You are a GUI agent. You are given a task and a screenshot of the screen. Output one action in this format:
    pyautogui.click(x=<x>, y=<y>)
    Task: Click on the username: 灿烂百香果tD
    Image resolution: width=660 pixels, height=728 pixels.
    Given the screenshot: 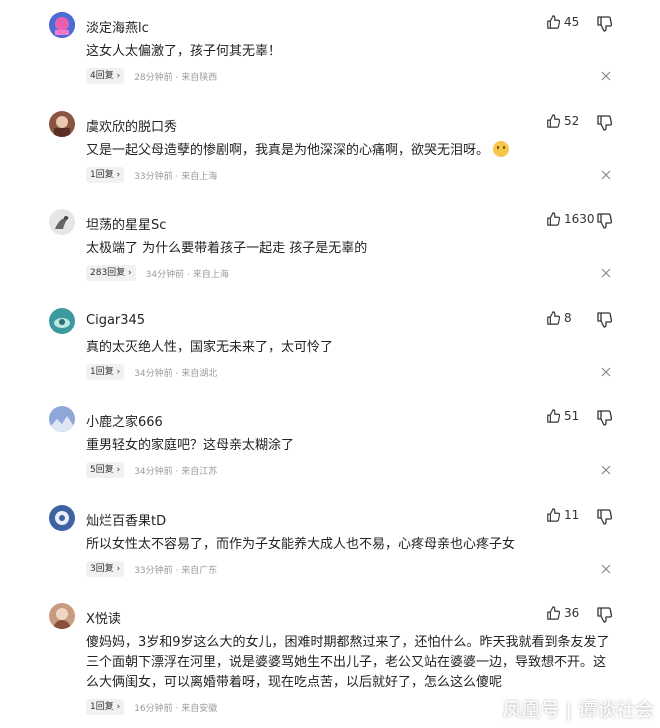 What is the action you would take?
    pyautogui.click(x=126, y=519)
    